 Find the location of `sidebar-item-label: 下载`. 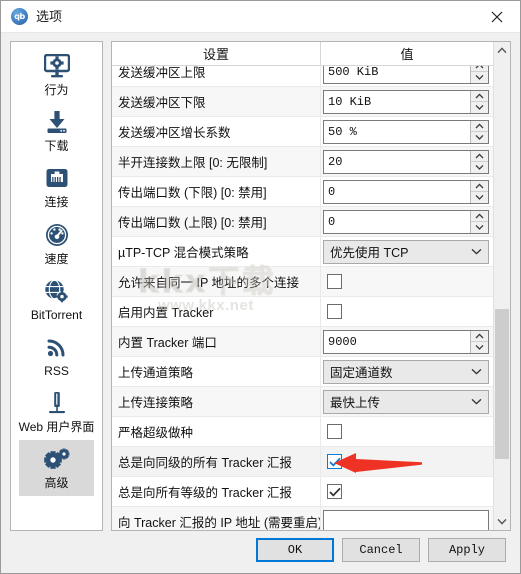

sidebar-item-label: 下载 is located at coordinates (56, 146).